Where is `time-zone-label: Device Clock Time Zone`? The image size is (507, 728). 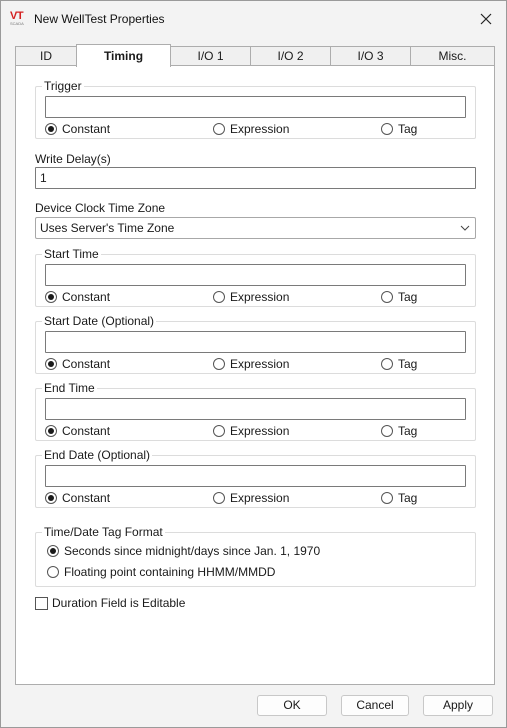 time-zone-label: Device Clock Time Zone is located at coordinates (100, 208).